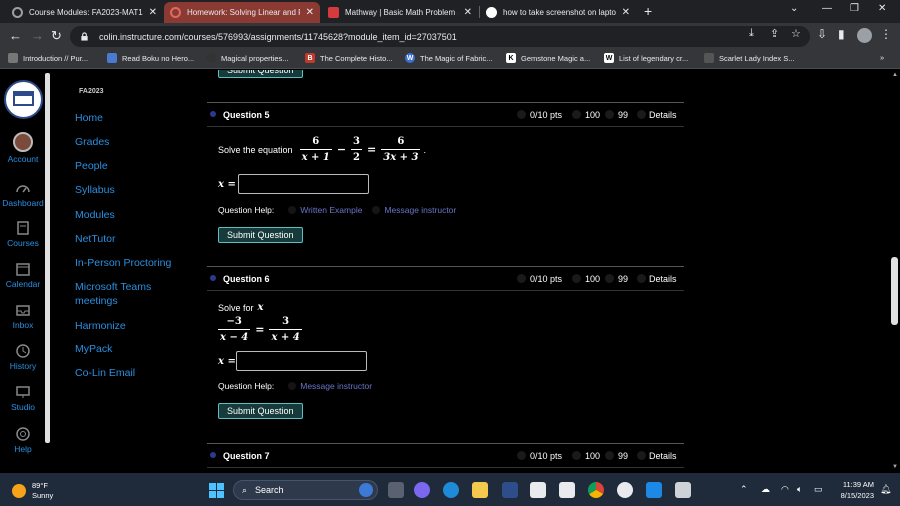 The width and height of the screenshot is (900, 506). I want to click on vscode-icon, so click(510, 490).